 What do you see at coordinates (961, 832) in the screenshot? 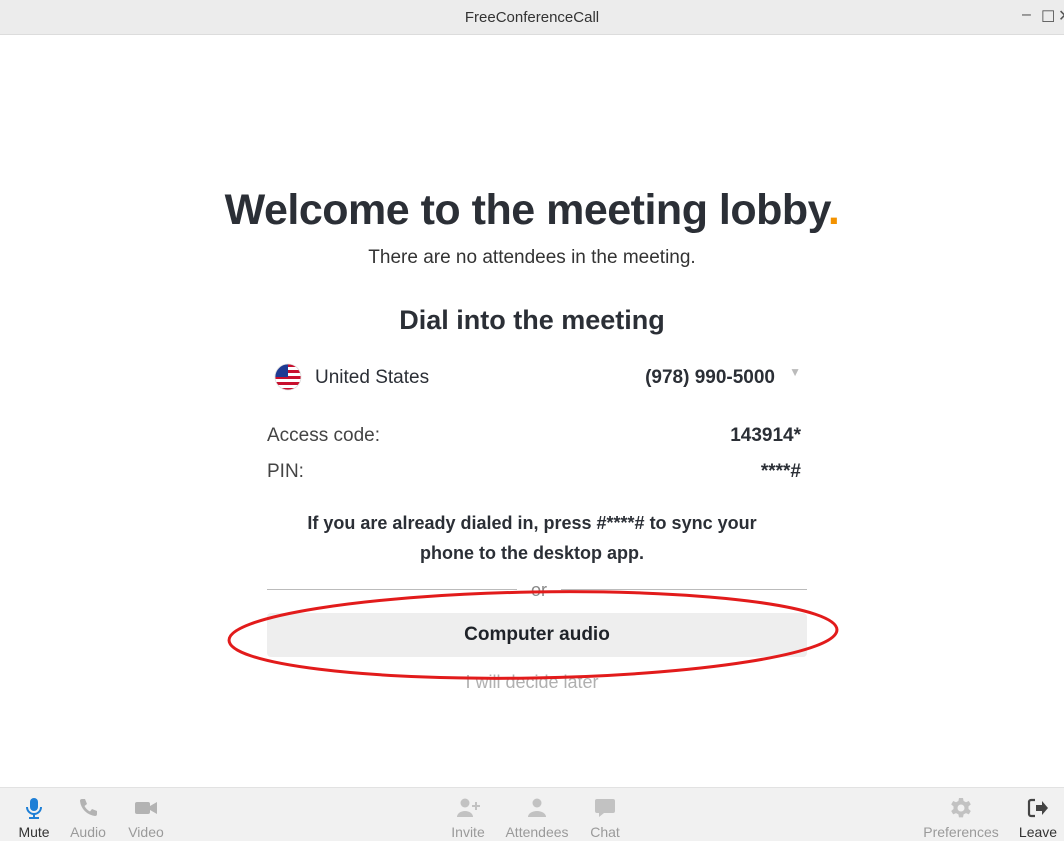
I see `preferences-label: Preferences` at bounding box center [961, 832].